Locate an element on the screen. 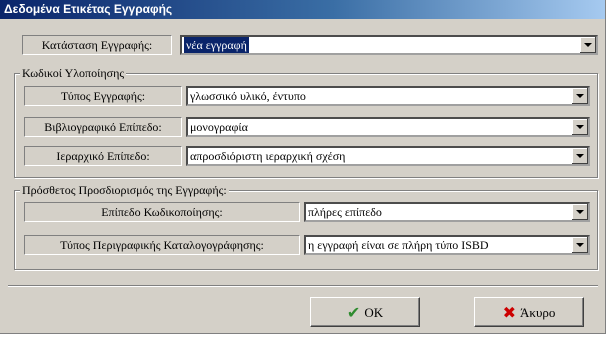  hierarchical-level-label: Ιεραρχικό Επίπεδο: is located at coordinates (103, 156).